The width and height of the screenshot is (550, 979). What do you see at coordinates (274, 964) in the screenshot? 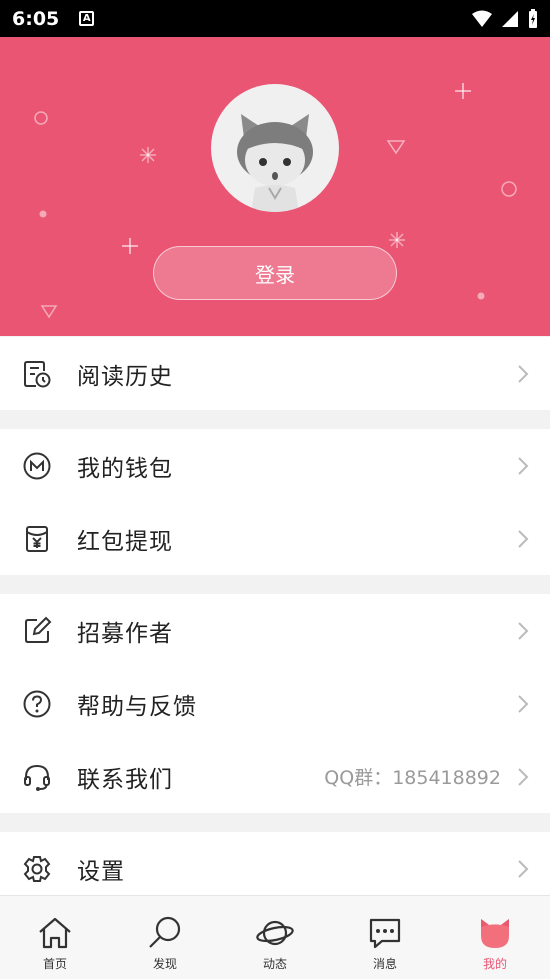
I see `tab-feed-label: 动态` at bounding box center [274, 964].